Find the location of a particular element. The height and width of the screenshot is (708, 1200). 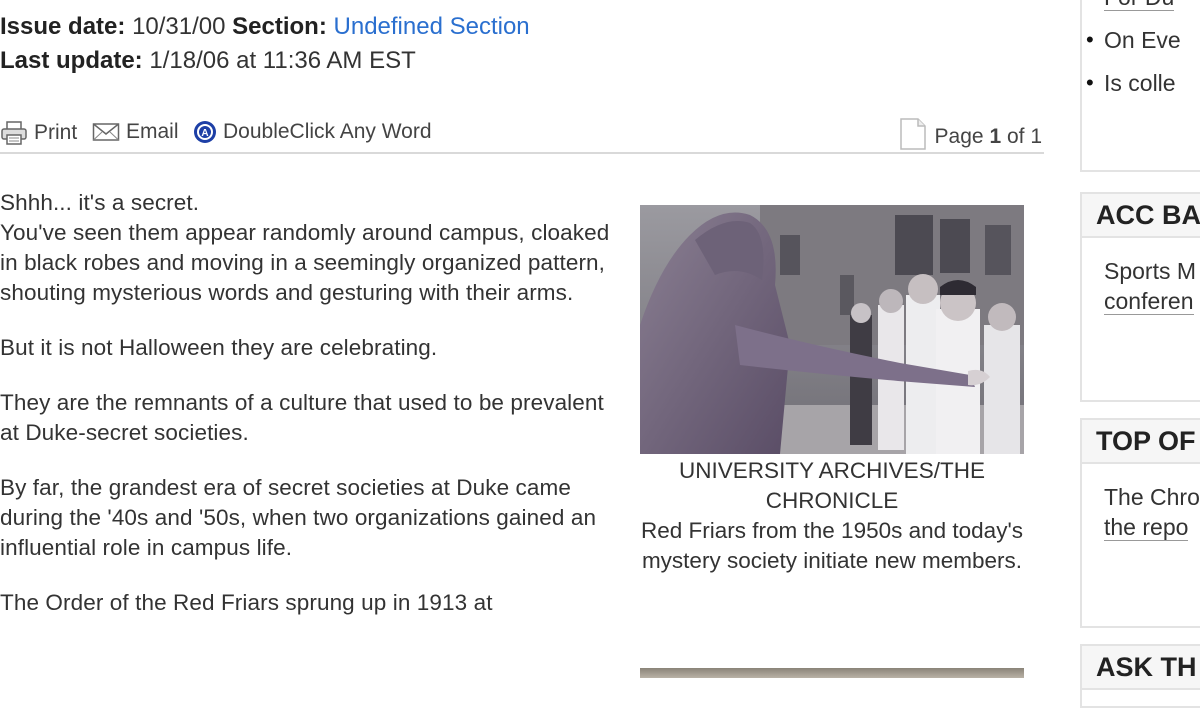

photo-credit: UNIVERSITY ARCHIVES/THE CHRONICLE is located at coordinates (832, 485).